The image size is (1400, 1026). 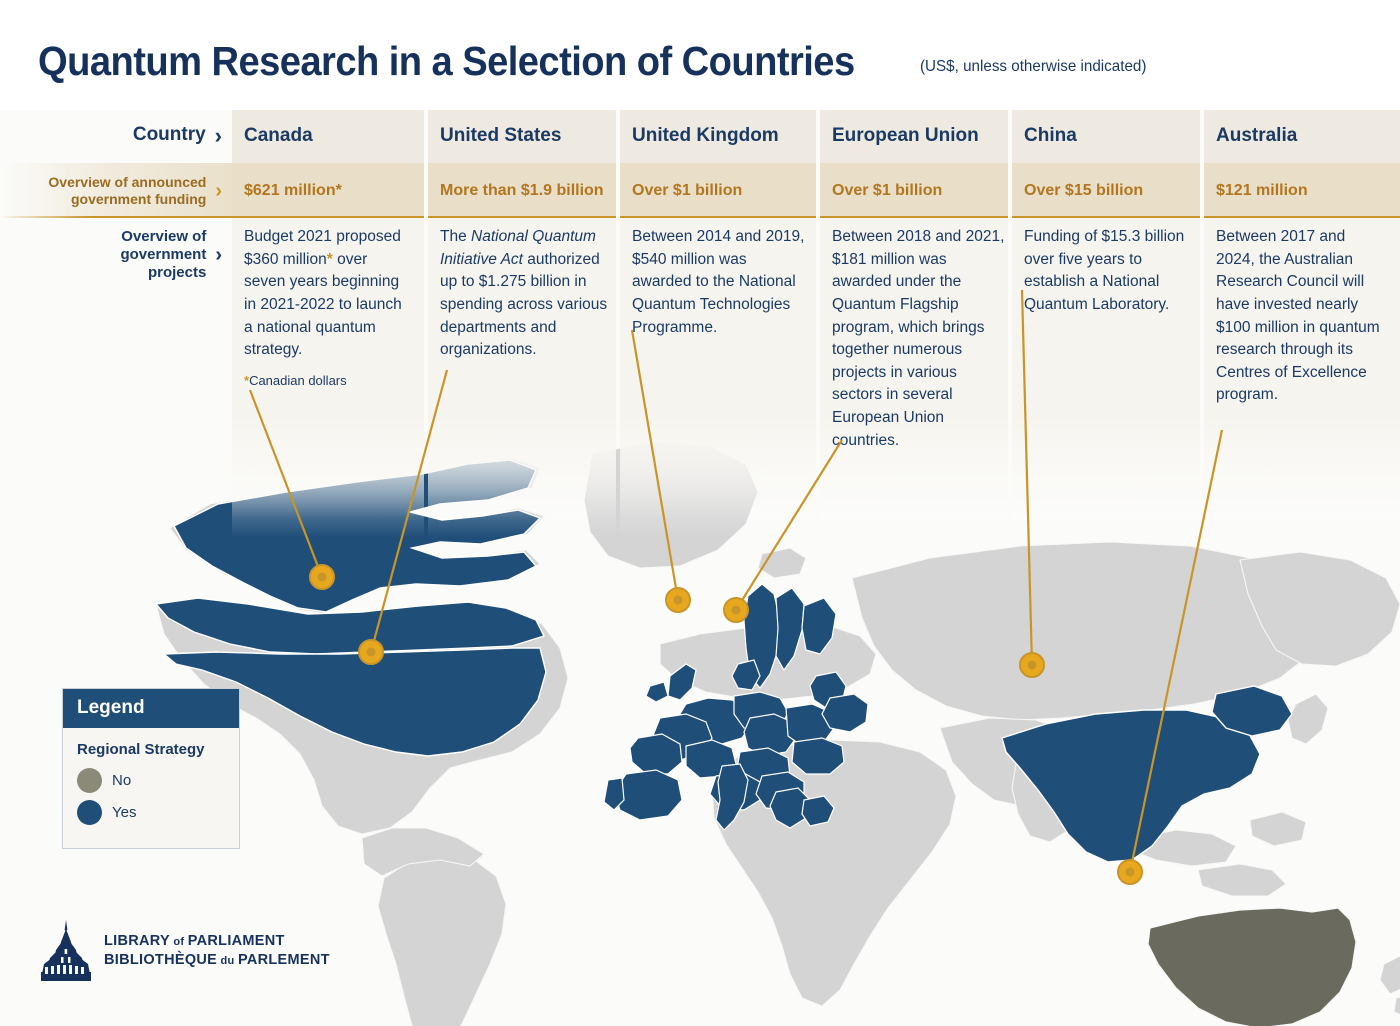 I want to click on legend-swatch-yes-icon, so click(x=89, y=812).